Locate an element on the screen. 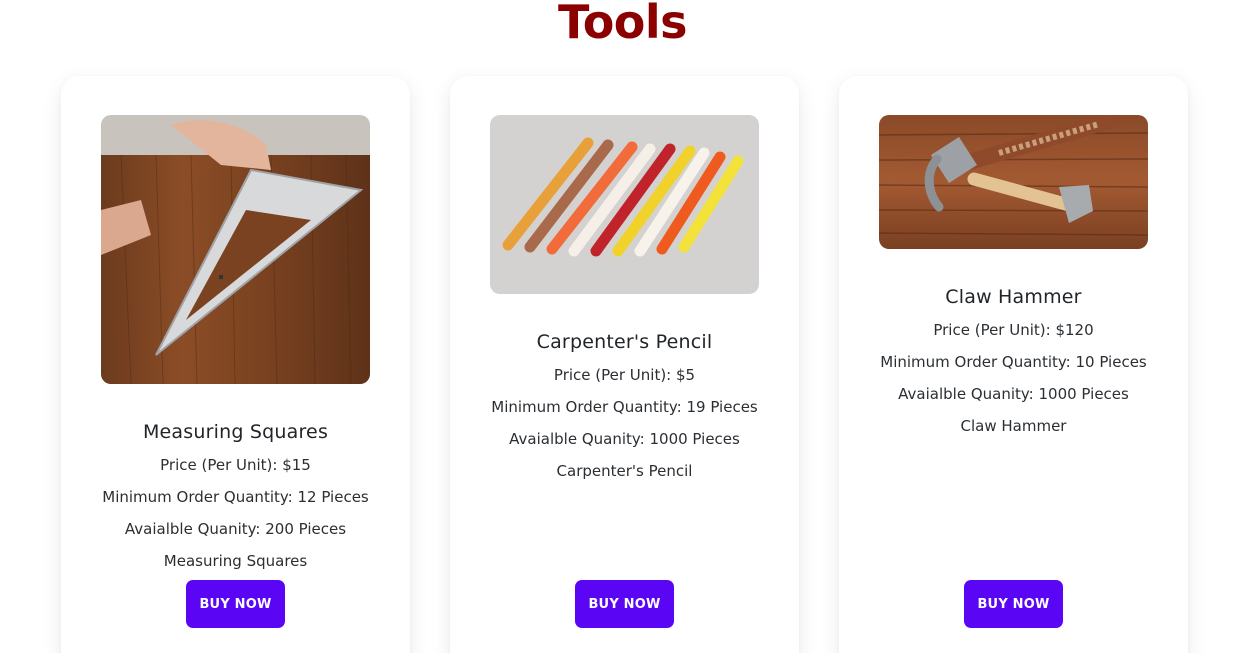  measuring-square-image is located at coordinates (235, 249).